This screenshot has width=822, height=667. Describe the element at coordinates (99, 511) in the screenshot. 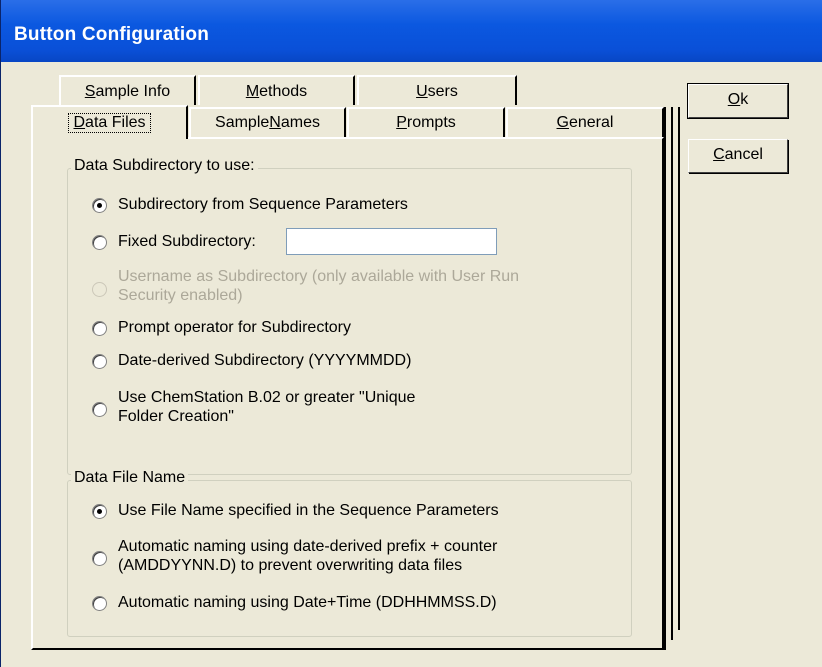

I see `radio-filename-sequence` at that location.